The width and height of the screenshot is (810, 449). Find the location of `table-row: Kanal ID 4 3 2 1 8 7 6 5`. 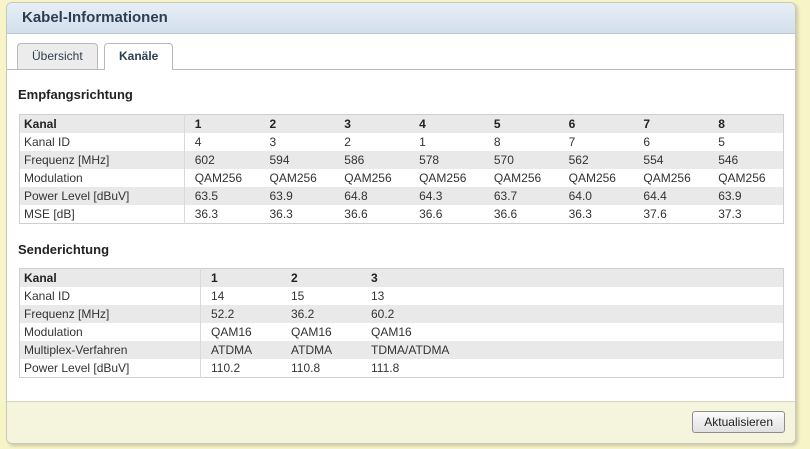

table-row: Kanal ID 4 3 2 1 8 7 6 5 is located at coordinates (401, 142).